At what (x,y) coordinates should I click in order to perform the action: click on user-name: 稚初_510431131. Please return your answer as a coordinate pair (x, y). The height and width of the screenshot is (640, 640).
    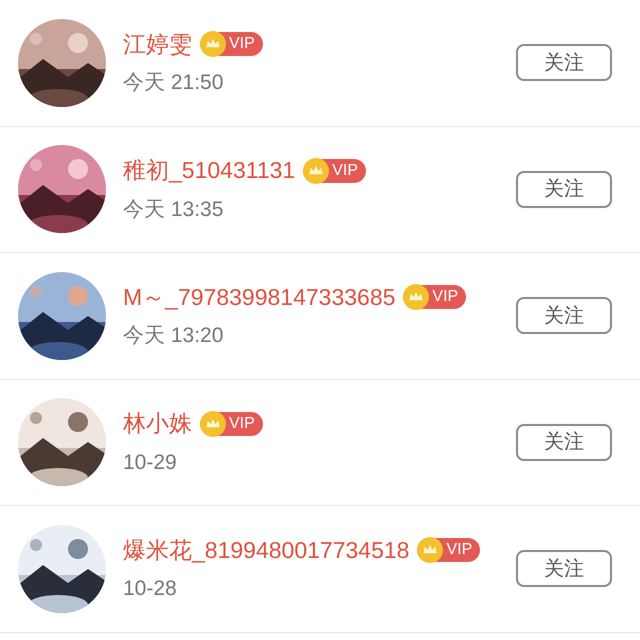
    Looking at the image, I should click on (209, 171).